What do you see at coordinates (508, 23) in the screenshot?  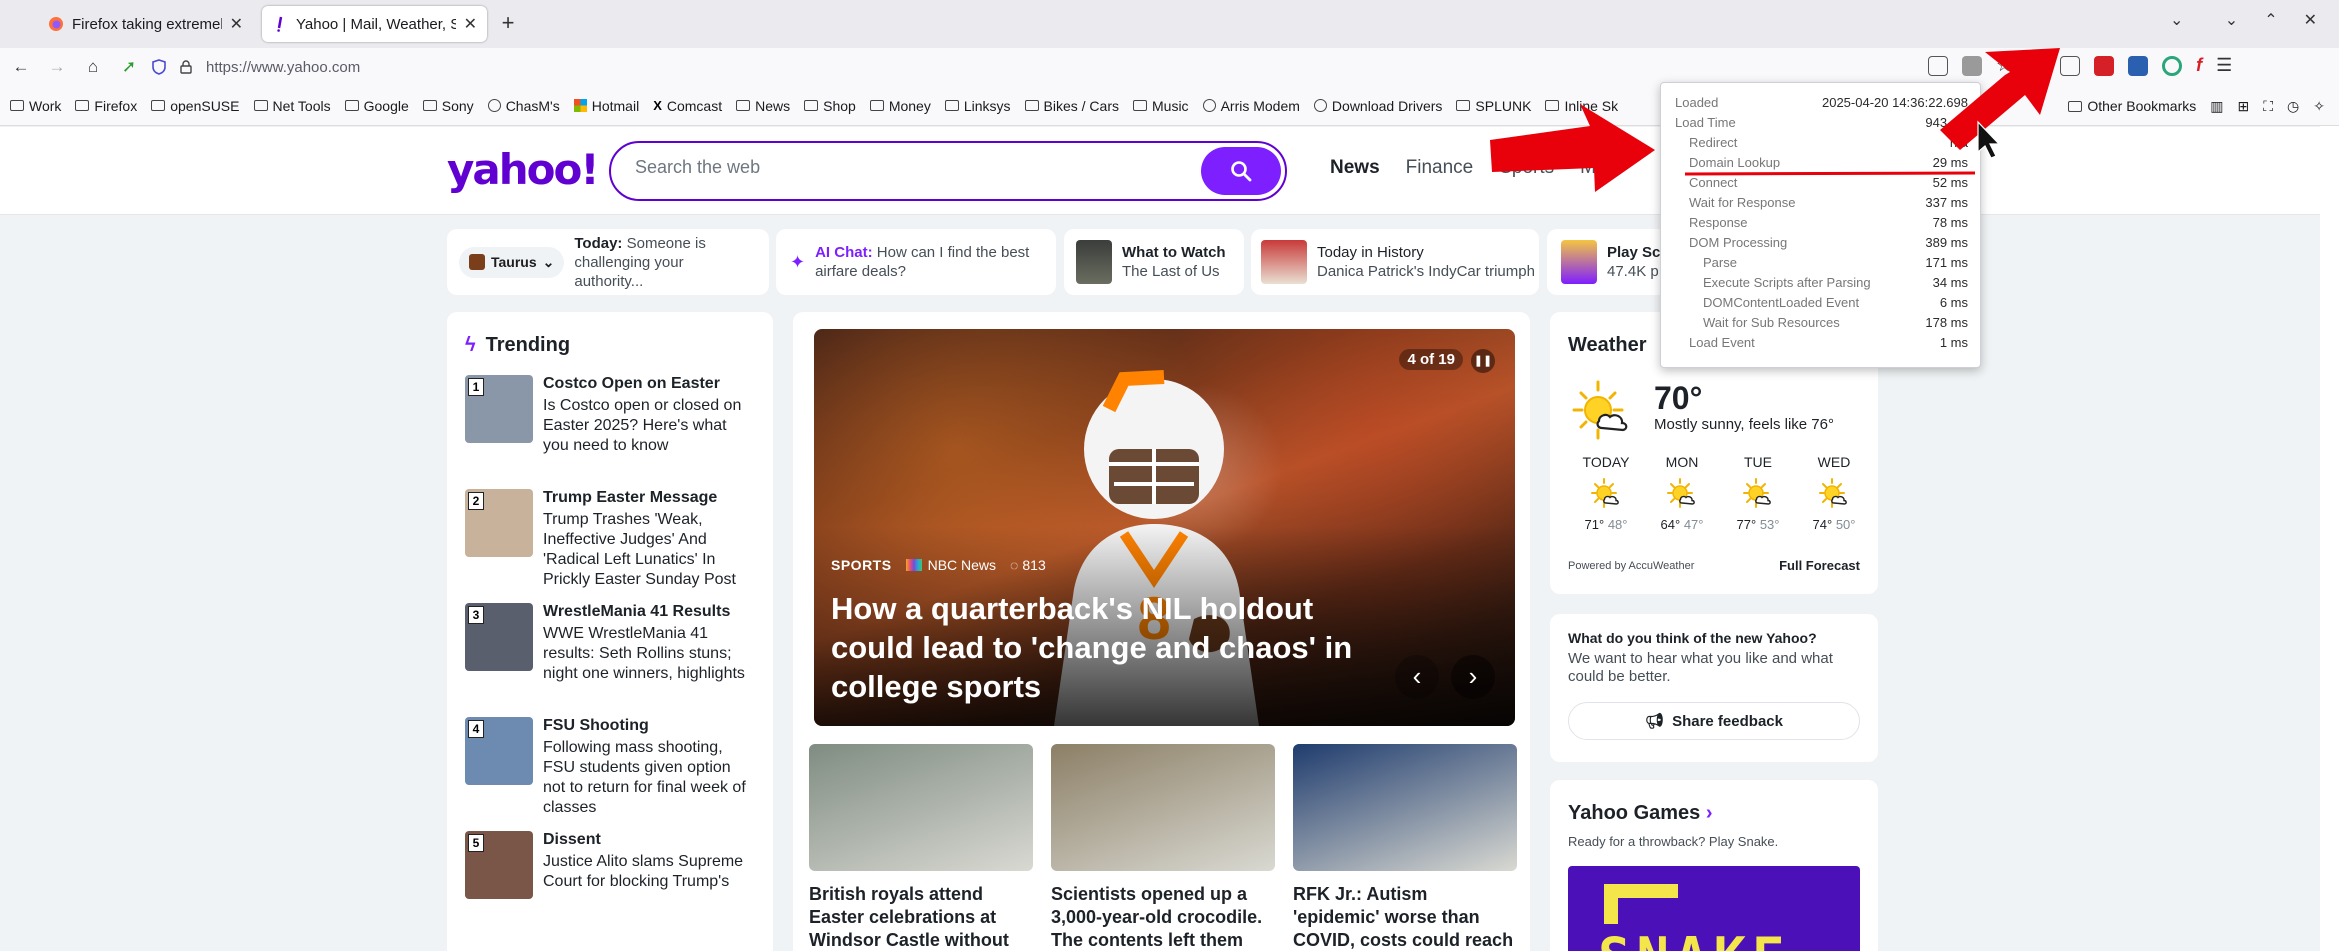 I see `new-tab-button: +` at bounding box center [508, 23].